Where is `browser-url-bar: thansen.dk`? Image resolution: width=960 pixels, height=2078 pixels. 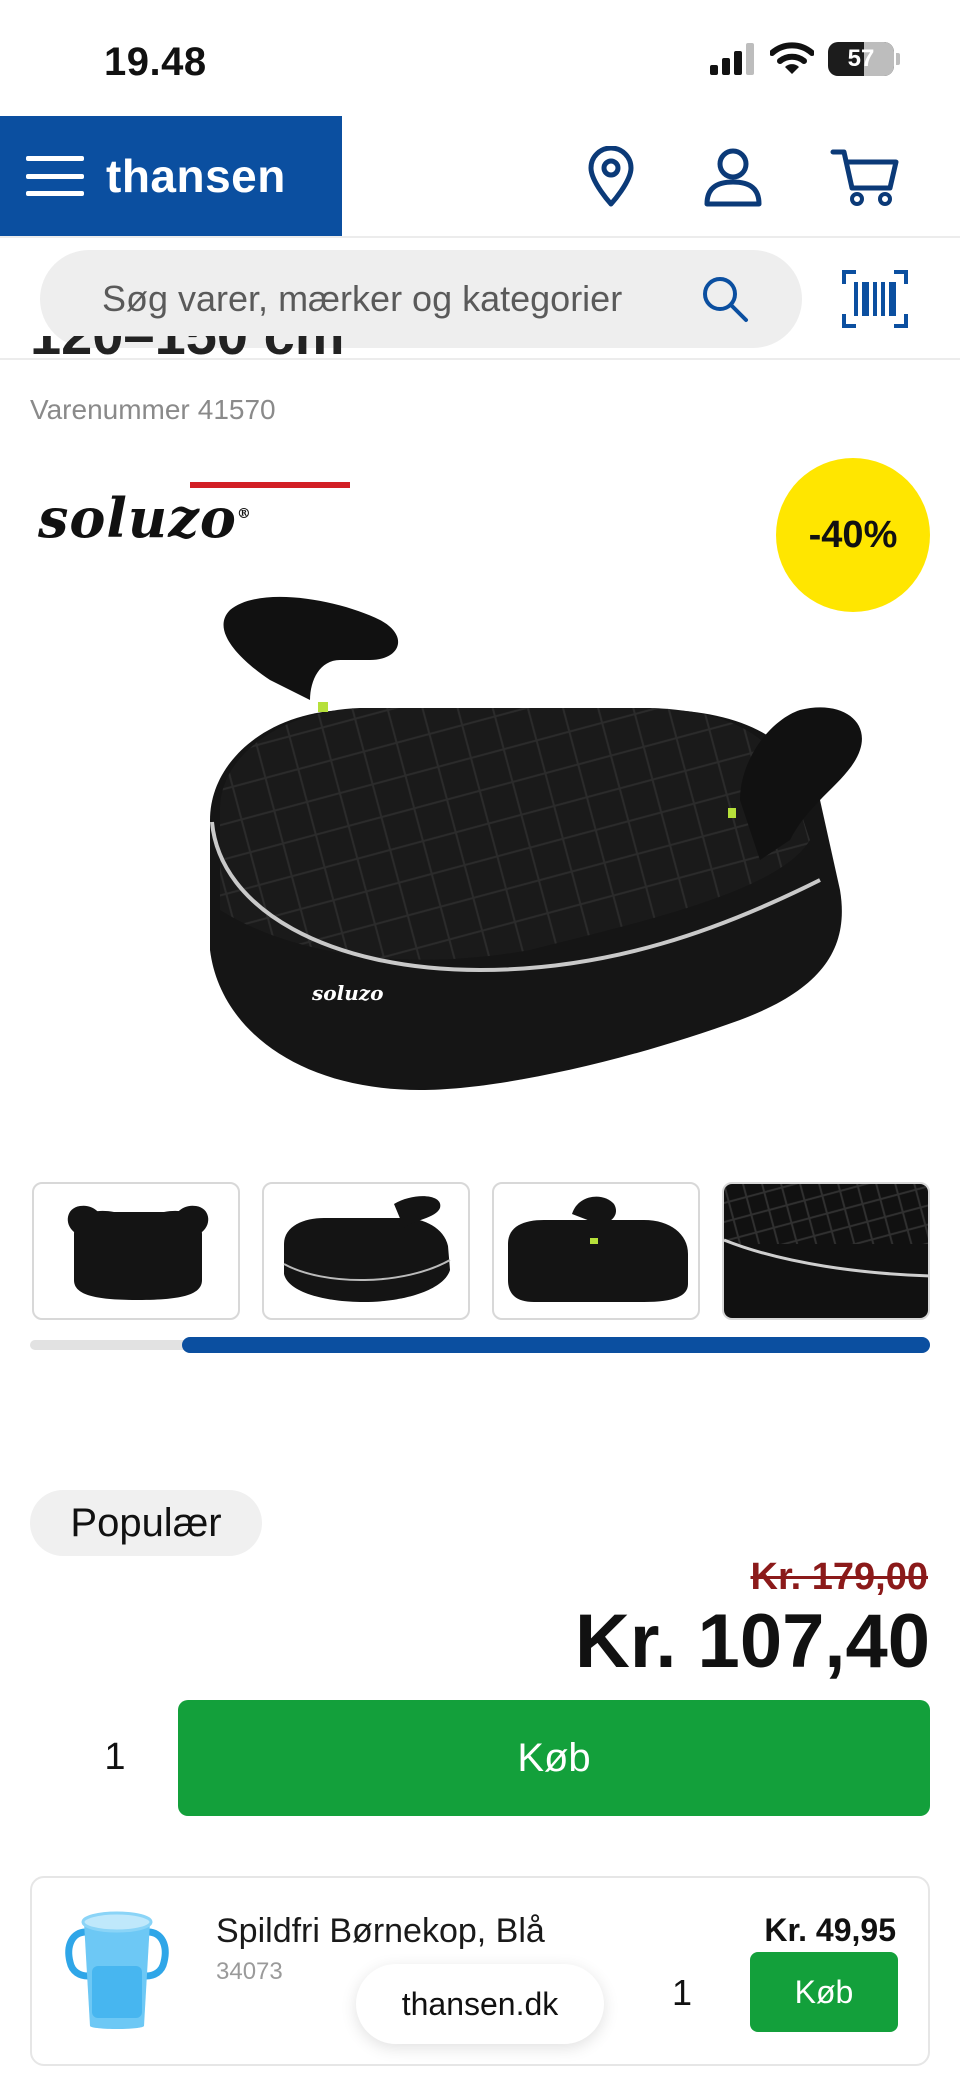
browser-url-bar: thansen.dk is located at coordinates (480, 2004).